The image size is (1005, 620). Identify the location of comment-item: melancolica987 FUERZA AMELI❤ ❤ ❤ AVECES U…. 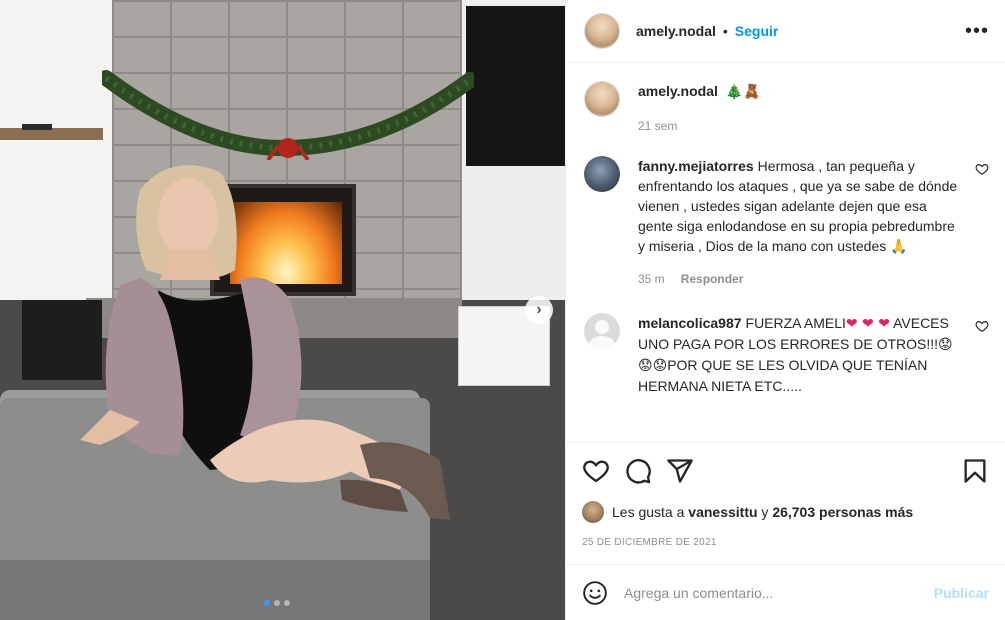
(786, 354).